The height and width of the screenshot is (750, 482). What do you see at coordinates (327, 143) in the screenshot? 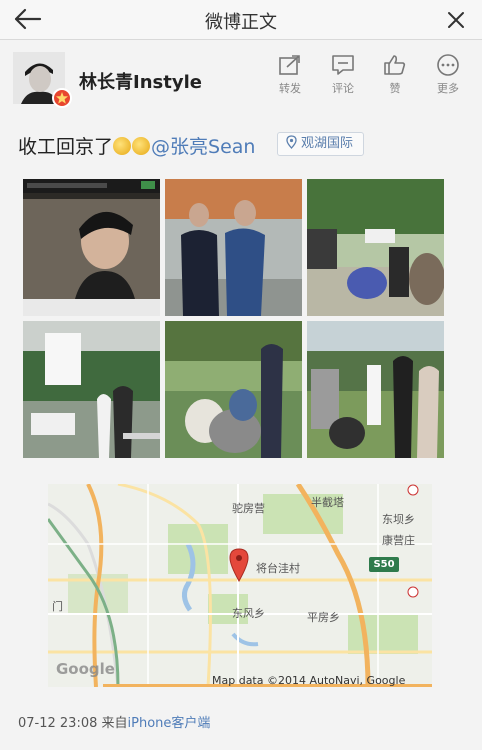
I see `location-label: 观湖国际` at bounding box center [327, 143].